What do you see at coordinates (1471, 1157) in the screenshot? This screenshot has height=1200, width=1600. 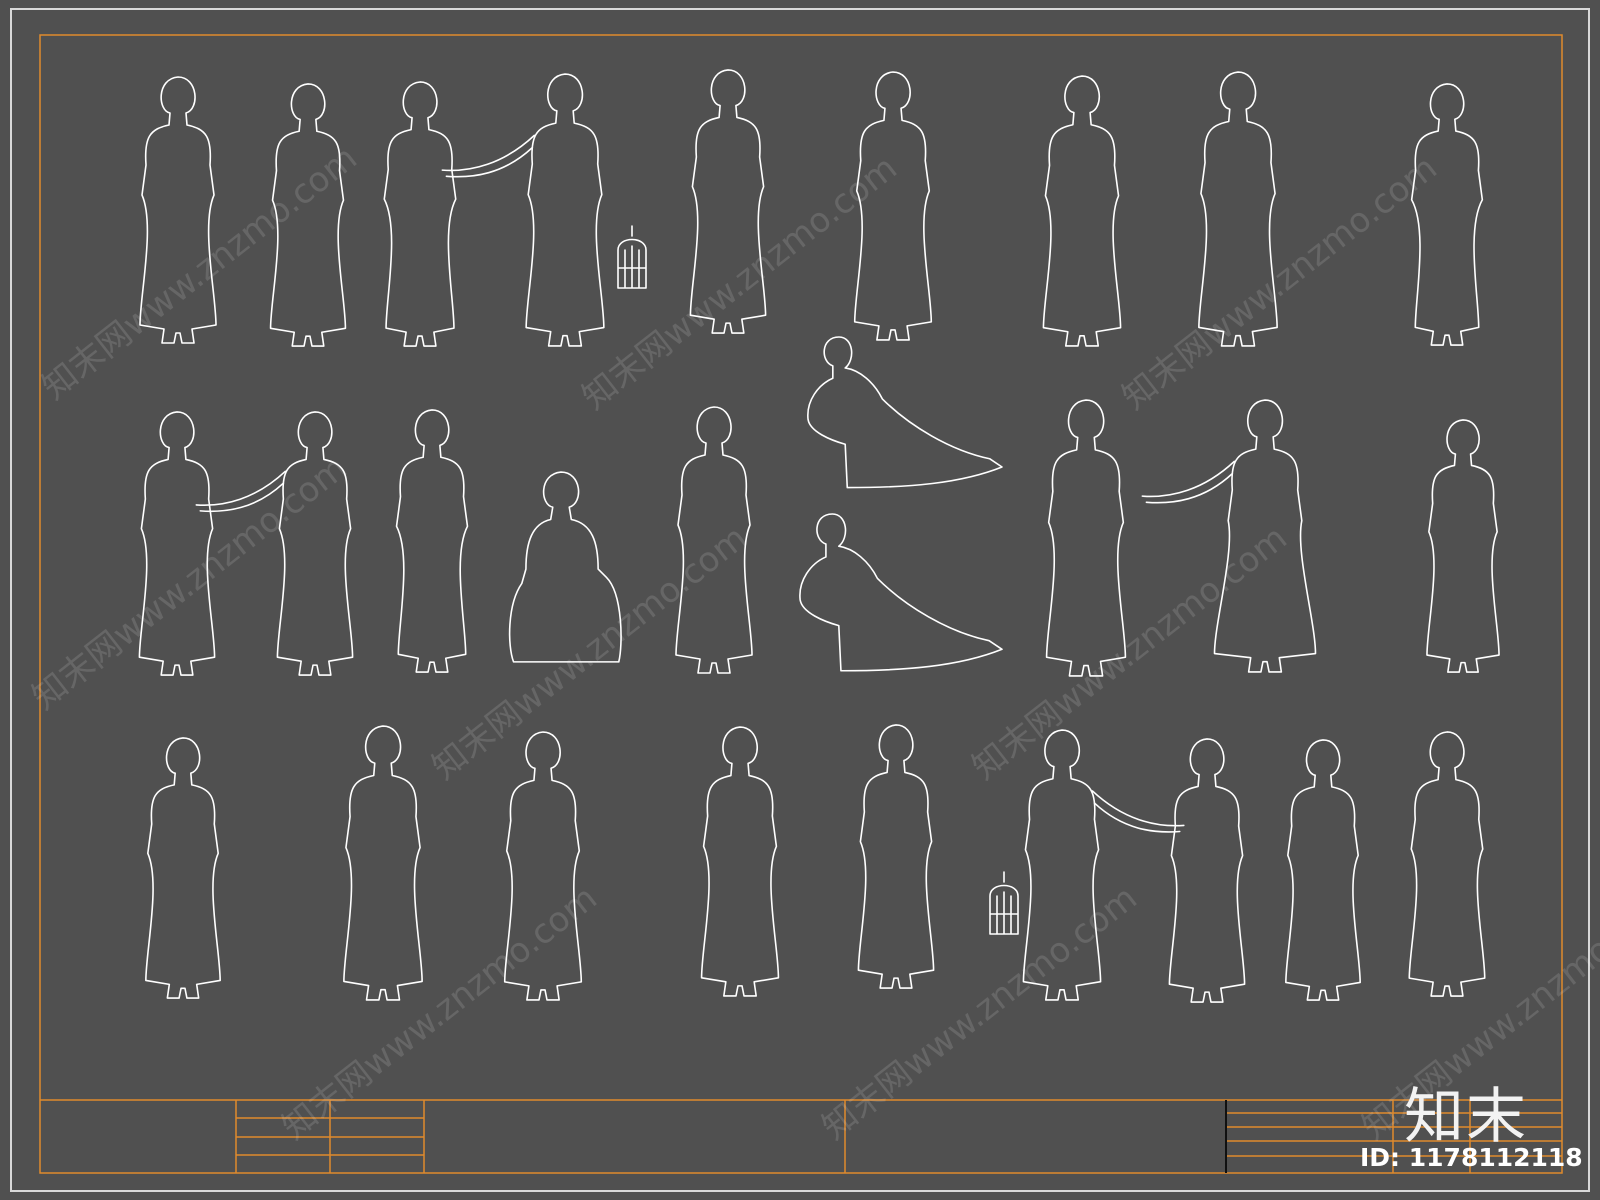 I see `asset-id-label: ID: 1178112118` at bounding box center [1471, 1157].